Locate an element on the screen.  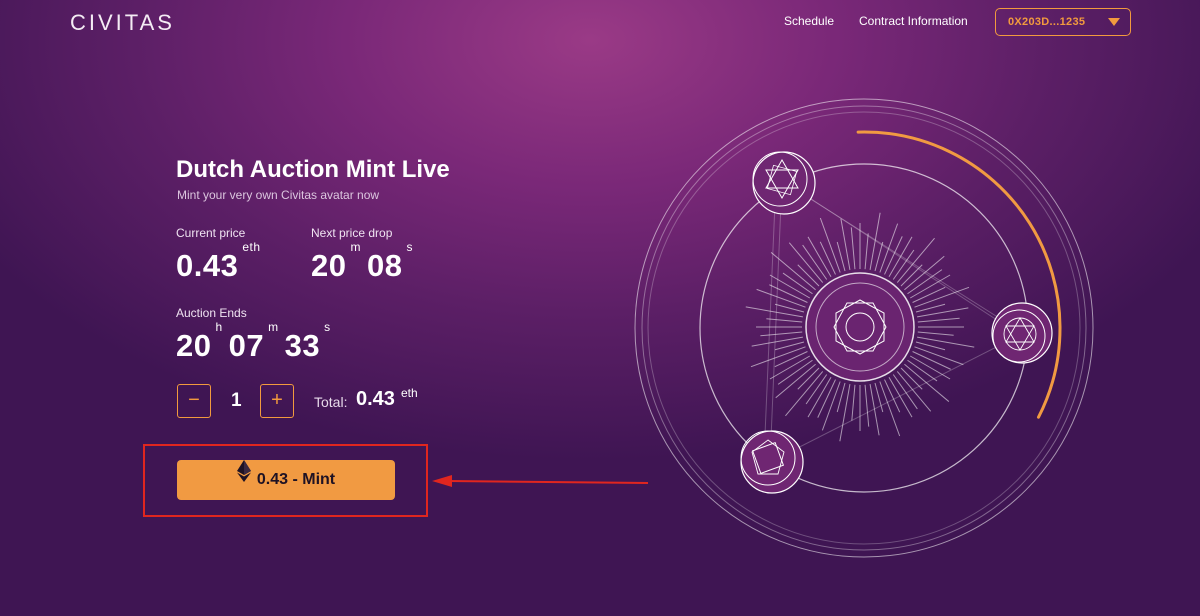
center-emblem is located at coordinates (860, 327).